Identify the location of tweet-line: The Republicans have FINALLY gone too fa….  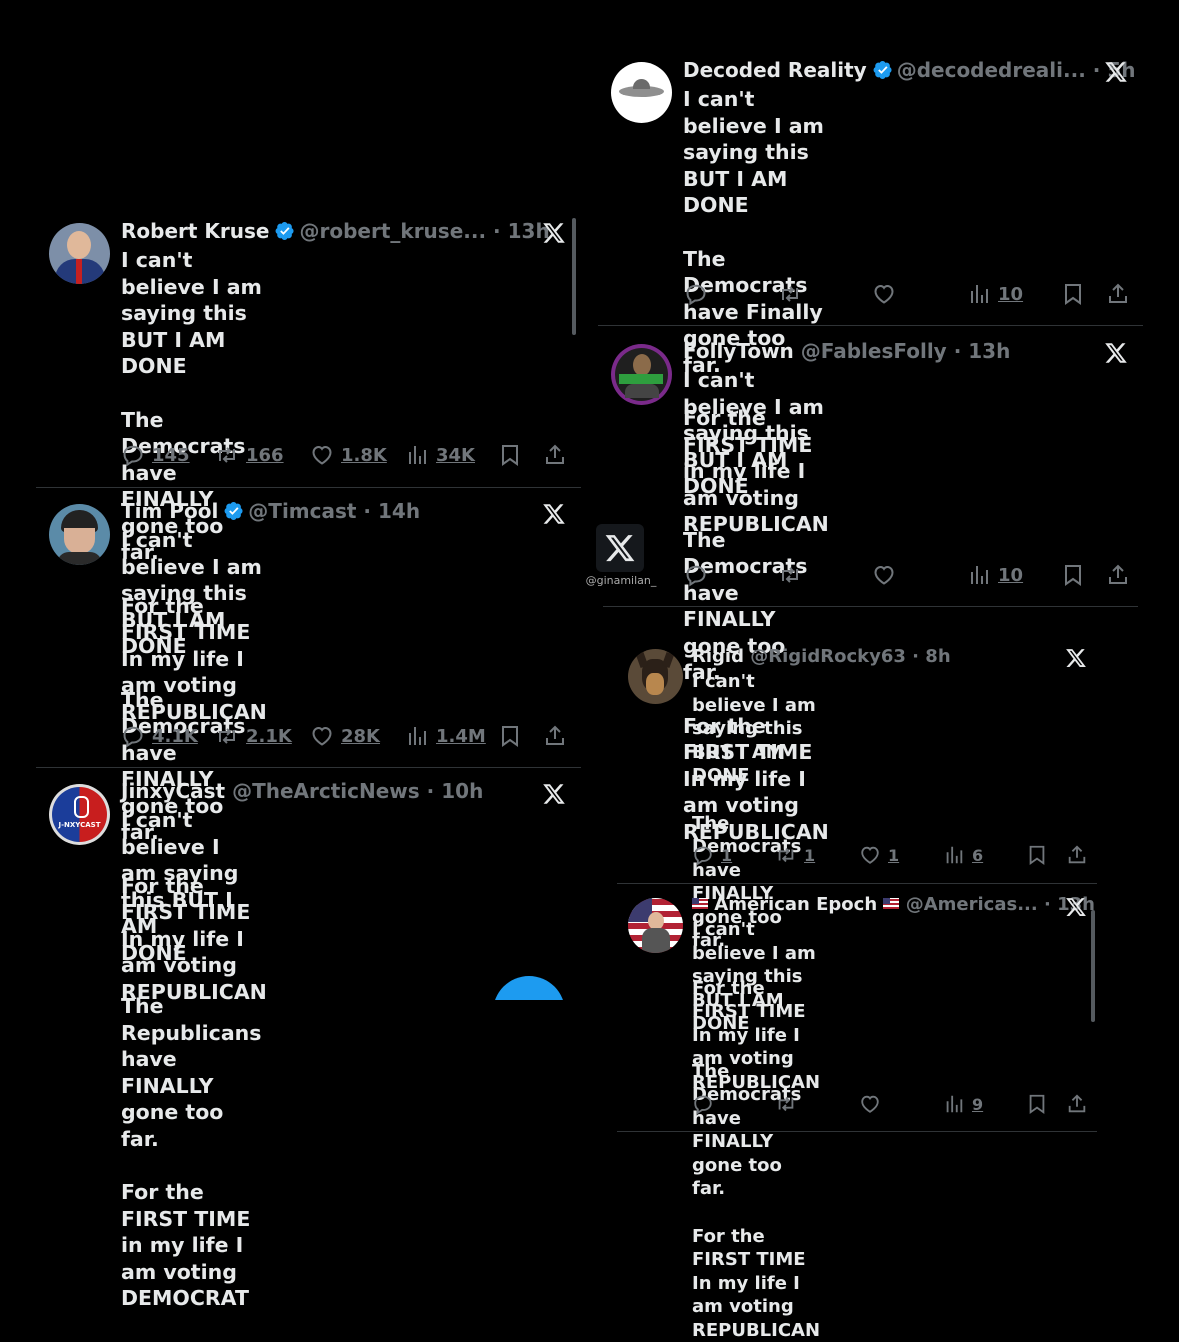
(191, 1072).